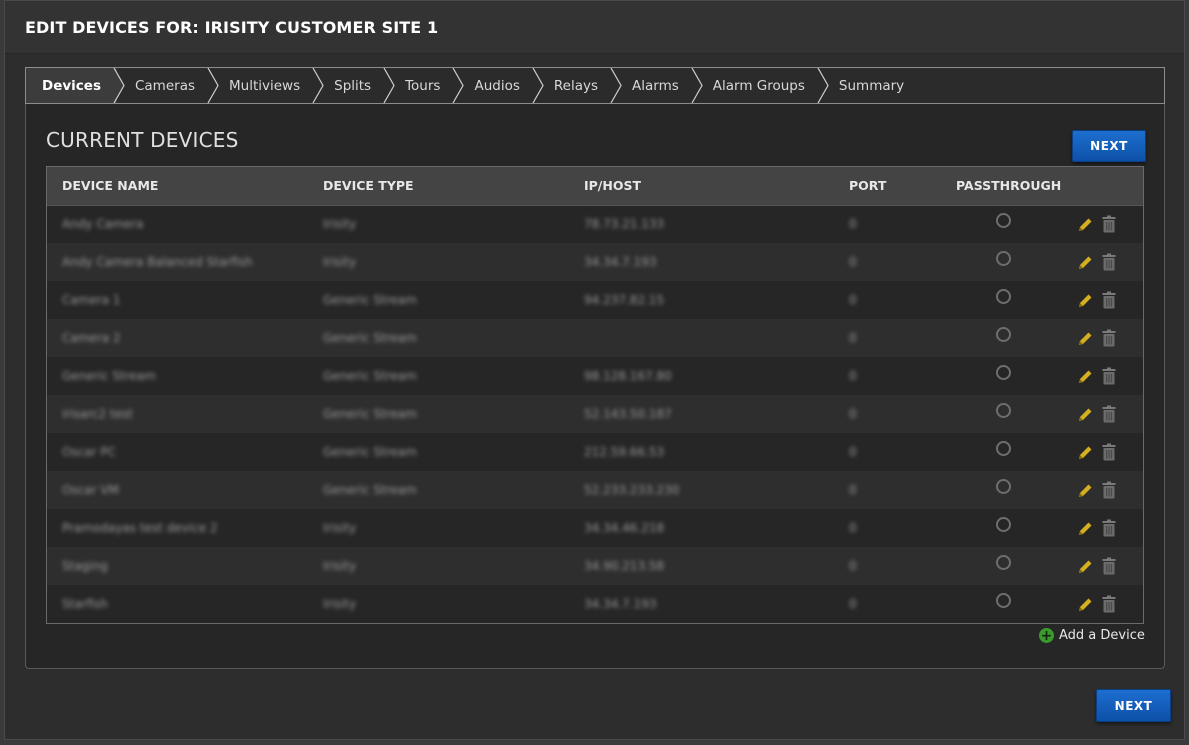  I want to click on ip-host-cell: 78.73.21.133, so click(624, 224).